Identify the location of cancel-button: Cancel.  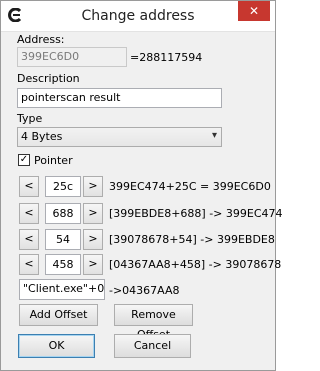
(152, 346).